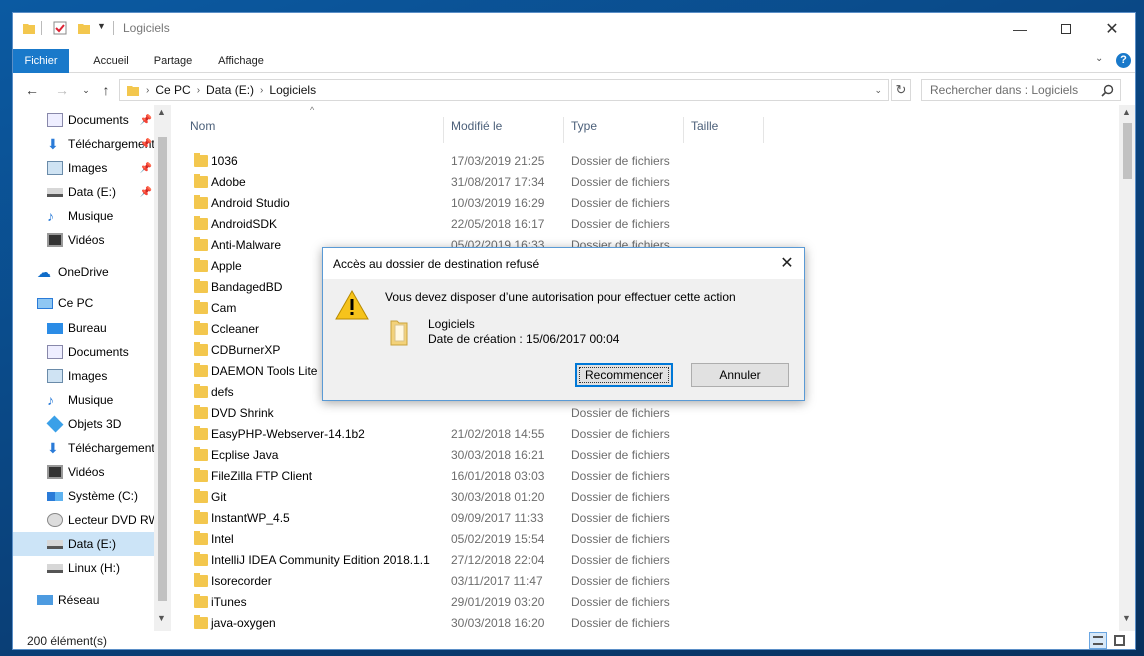  I want to click on table-row: Git 30/03/2018 01:20 Dossier de fichiers, so click(646, 497).